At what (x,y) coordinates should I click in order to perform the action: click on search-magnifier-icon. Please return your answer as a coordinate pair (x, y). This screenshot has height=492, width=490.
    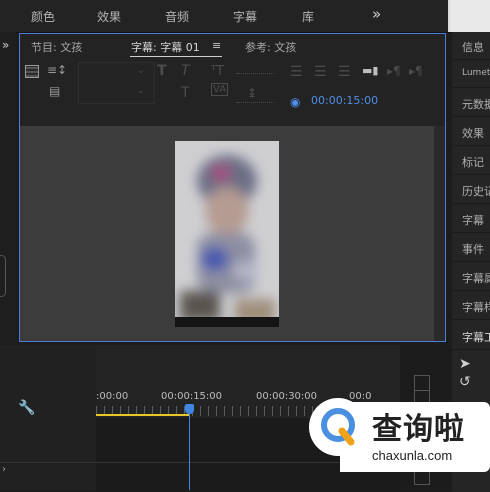
    Looking at the image, I should click on (338, 427).